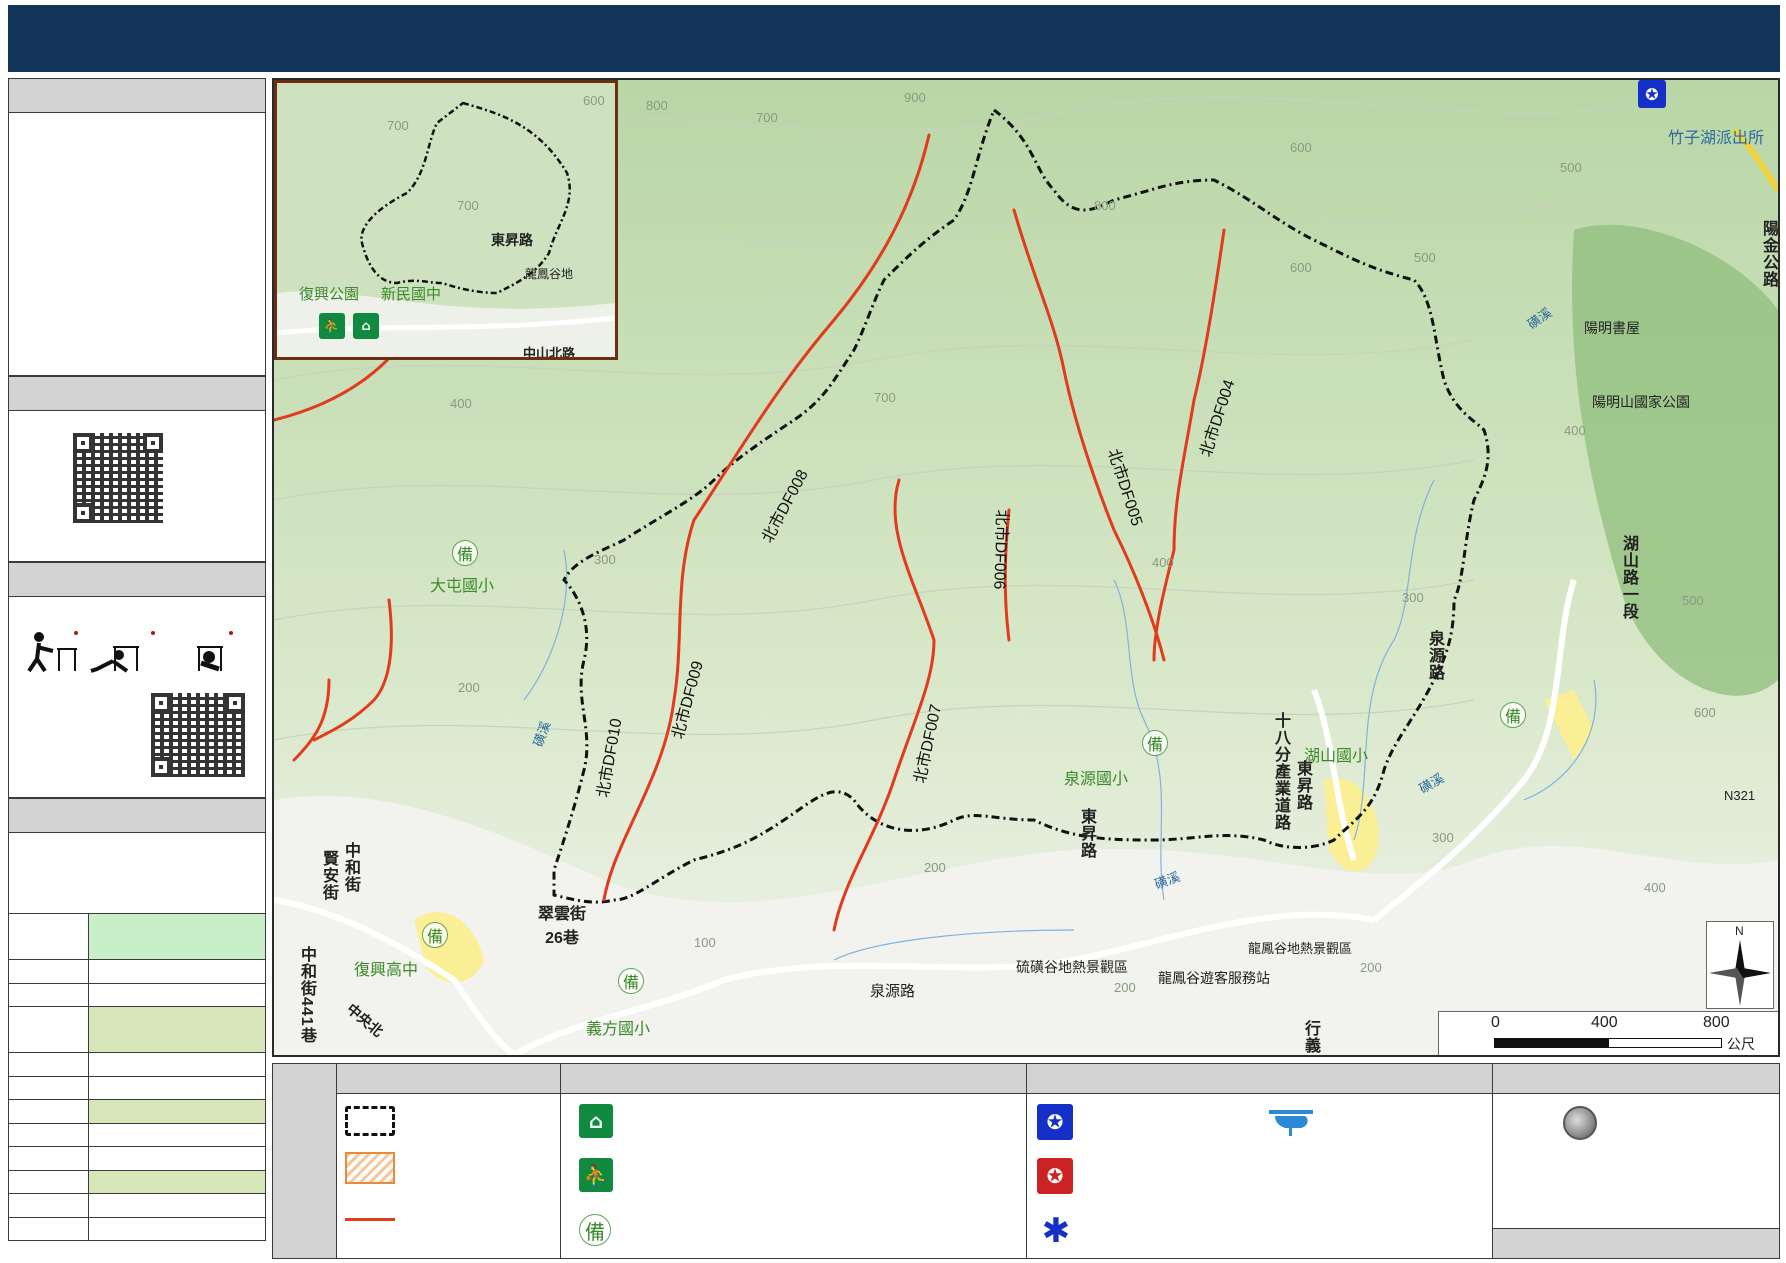  Describe the element at coordinates (1665, 1043) in the screenshot. I see `scale-bar-light` at that location.